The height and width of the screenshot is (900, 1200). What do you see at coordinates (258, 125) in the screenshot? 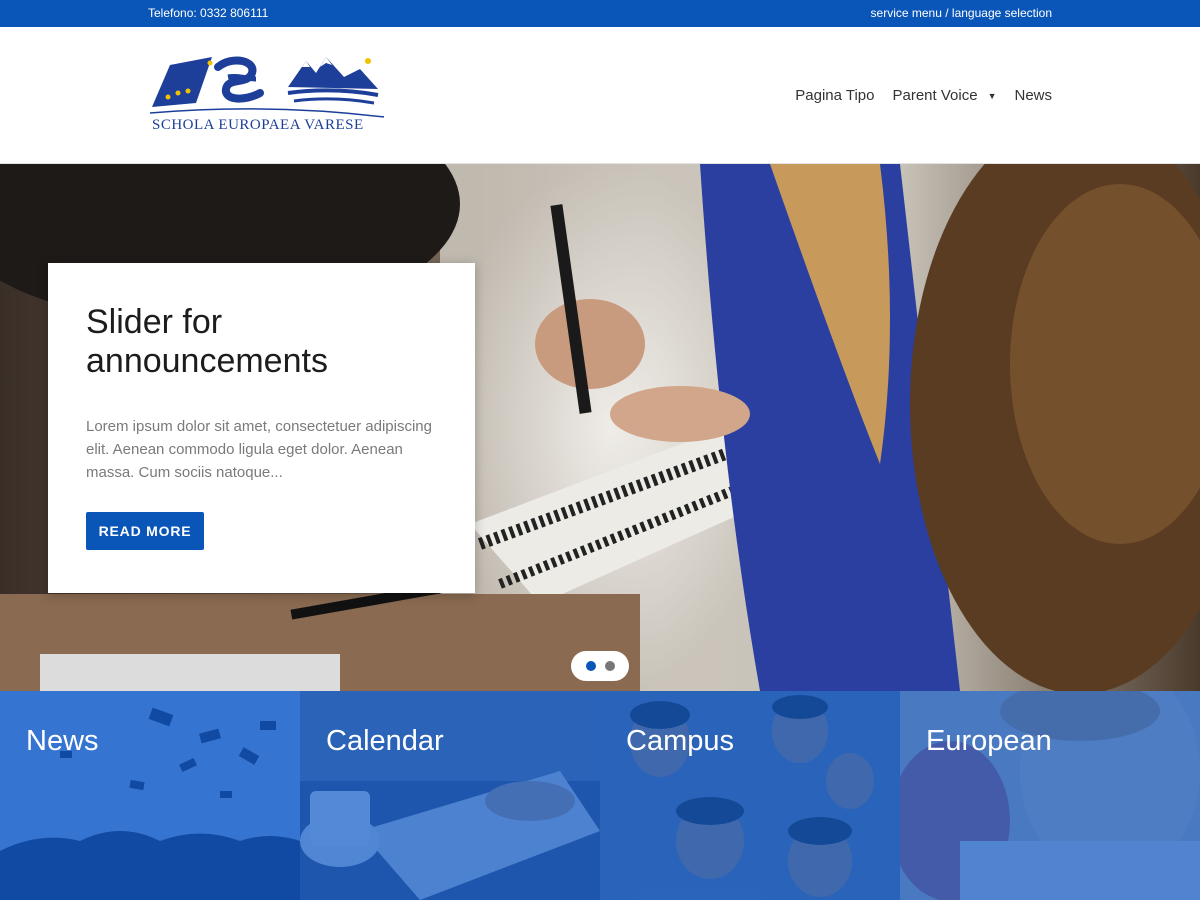
I see `logo-text: SCHOLA EUROPAEA VARESE` at bounding box center [258, 125].